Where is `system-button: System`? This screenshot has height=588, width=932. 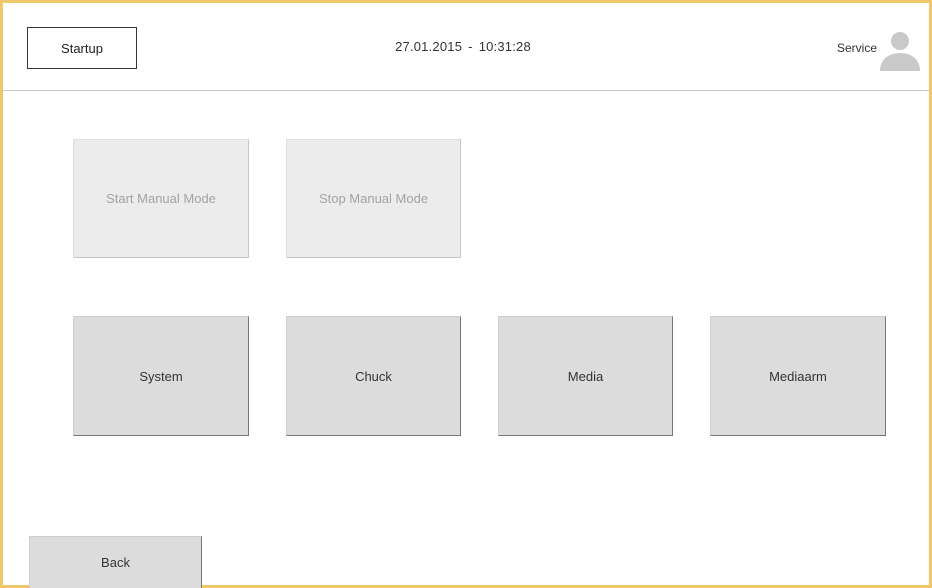 system-button: System is located at coordinates (161, 376).